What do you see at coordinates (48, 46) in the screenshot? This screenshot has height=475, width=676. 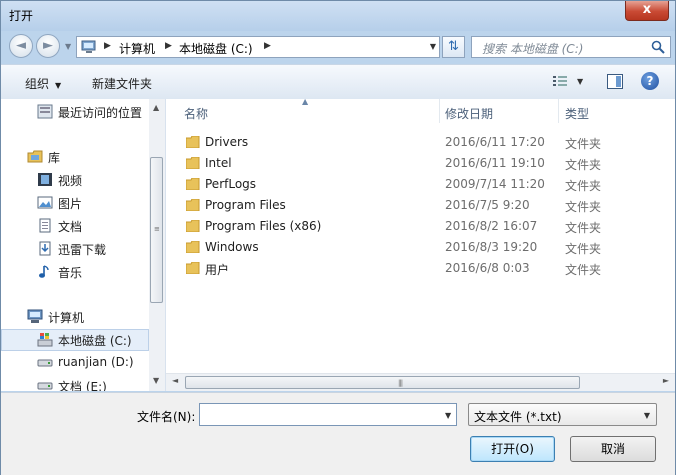 I see `forward-button: ►` at bounding box center [48, 46].